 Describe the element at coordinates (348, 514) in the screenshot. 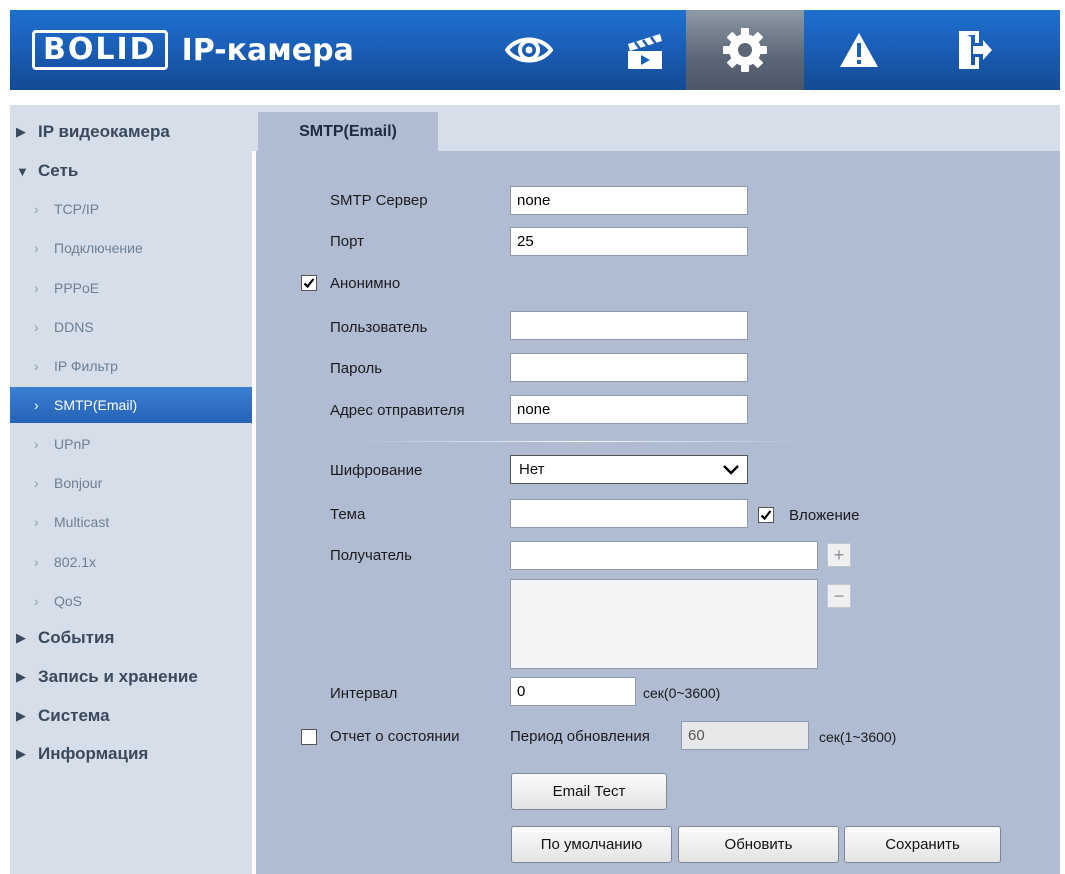

I see `subject-label: Тема` at that location.